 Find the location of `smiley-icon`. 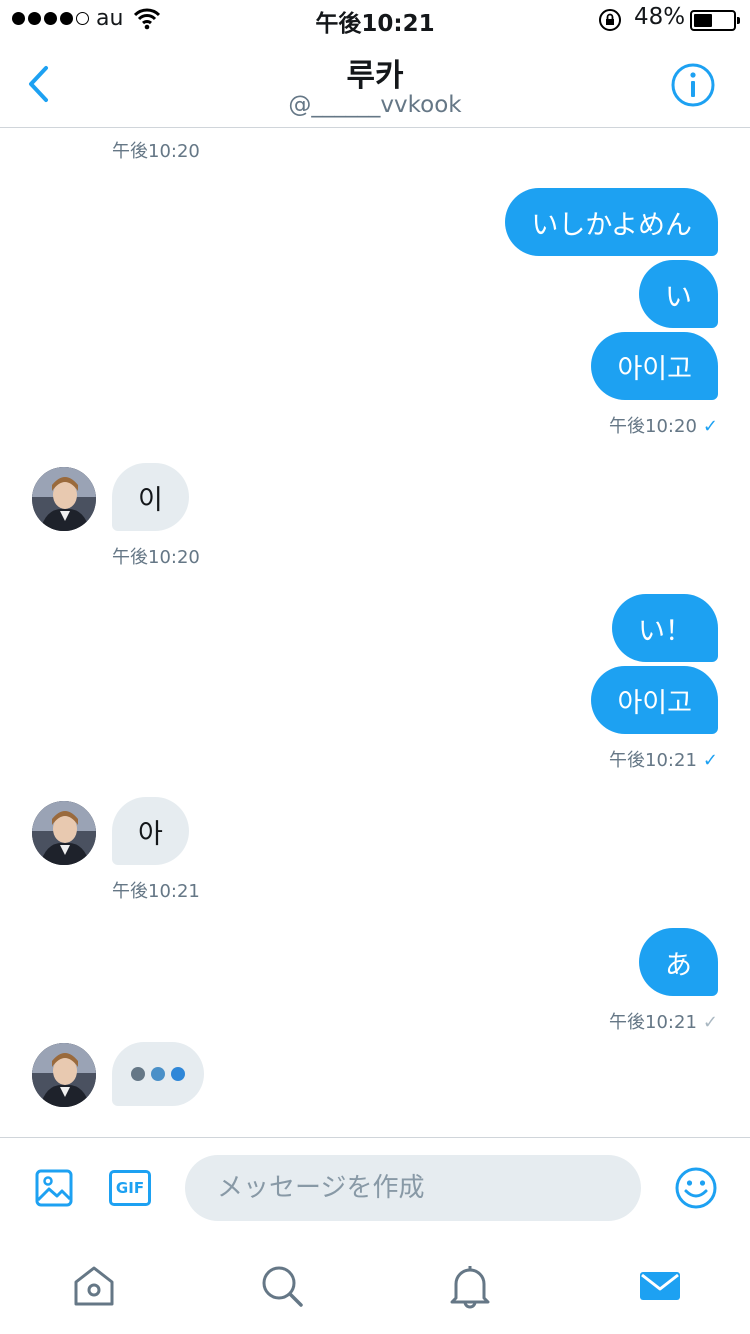

smiley-icon is located at coordinates (696, 1188).